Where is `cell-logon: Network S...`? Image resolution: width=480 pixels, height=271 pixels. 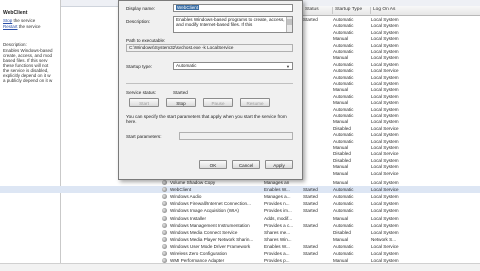 cell-logon: Network S... is located at coordinates (384, 239).